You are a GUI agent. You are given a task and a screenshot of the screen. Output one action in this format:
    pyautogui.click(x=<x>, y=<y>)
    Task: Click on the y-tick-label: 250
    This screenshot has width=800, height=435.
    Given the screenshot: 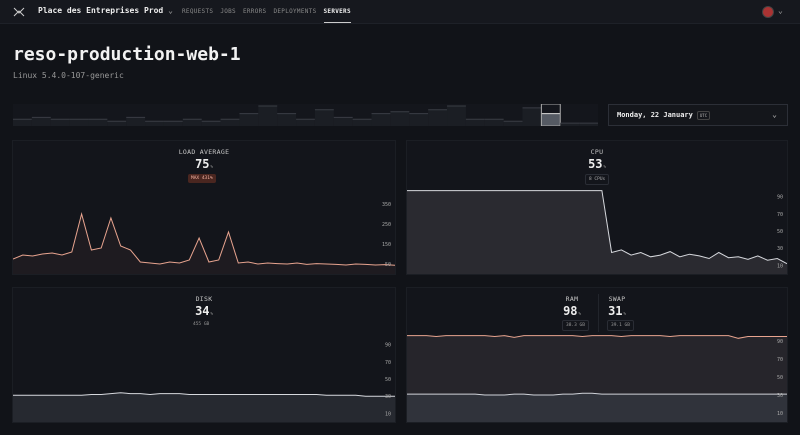 What is the action you would take?
    pyautogui.click(x=386, y=225)
    